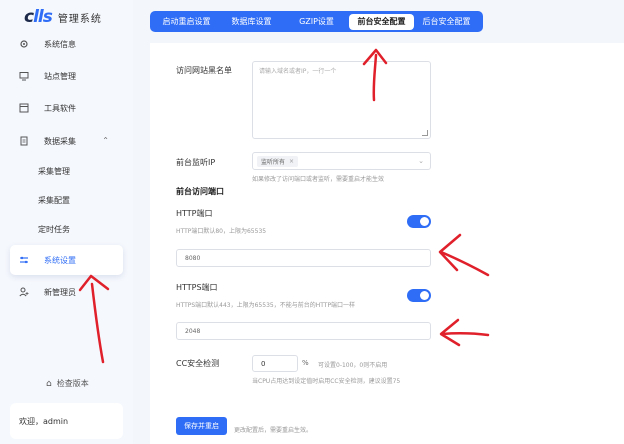 The width and height of the screenshot is (624, 444). I want to click on http-port-label: HTTP端口, so click(194, 213).